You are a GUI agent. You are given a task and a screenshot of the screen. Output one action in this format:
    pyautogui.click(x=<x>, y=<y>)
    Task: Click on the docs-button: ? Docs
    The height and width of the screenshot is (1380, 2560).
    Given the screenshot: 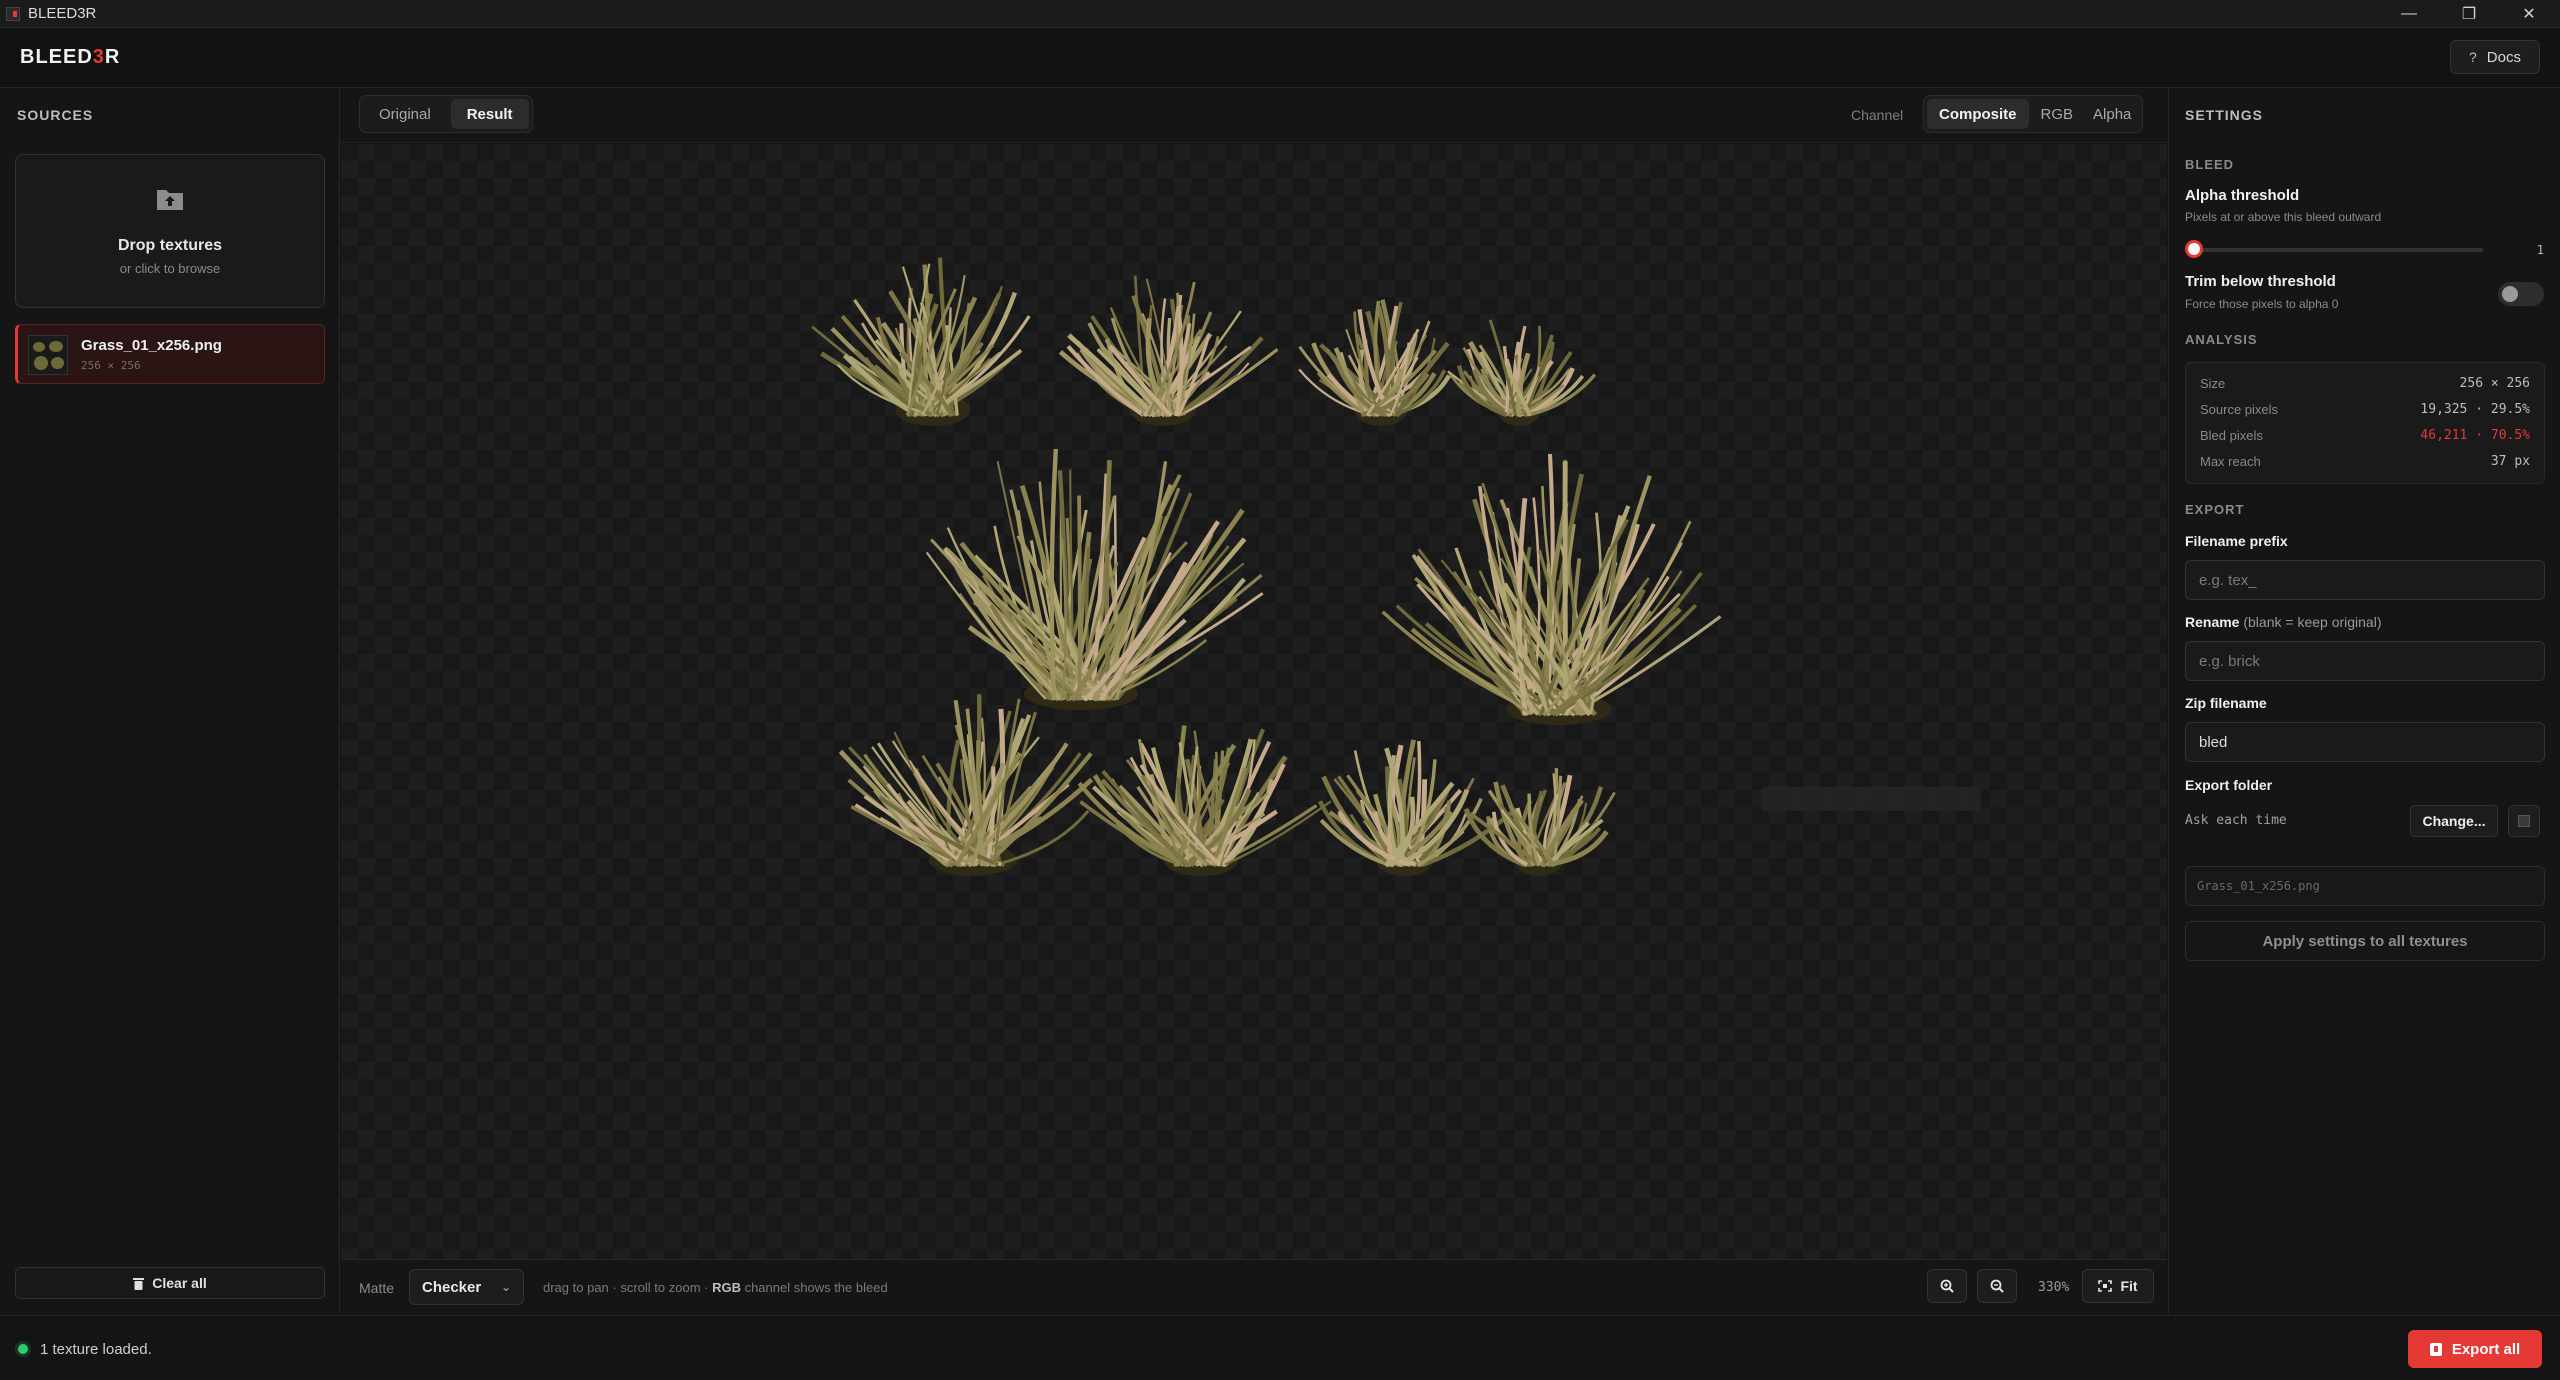 What is the action you would take?
    pyautogui.click(x=2495, y=57)
    